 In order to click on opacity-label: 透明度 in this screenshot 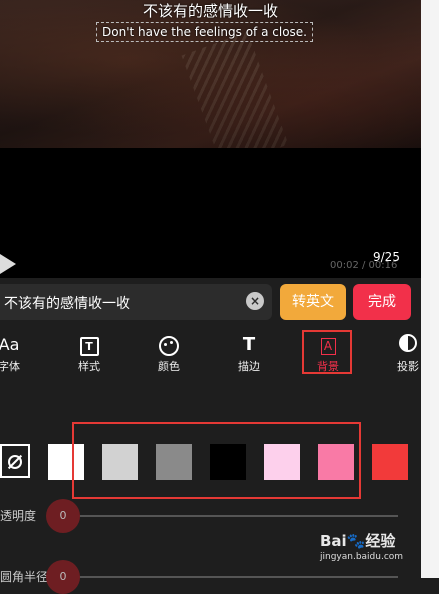, I will do `click(18, 516)`.